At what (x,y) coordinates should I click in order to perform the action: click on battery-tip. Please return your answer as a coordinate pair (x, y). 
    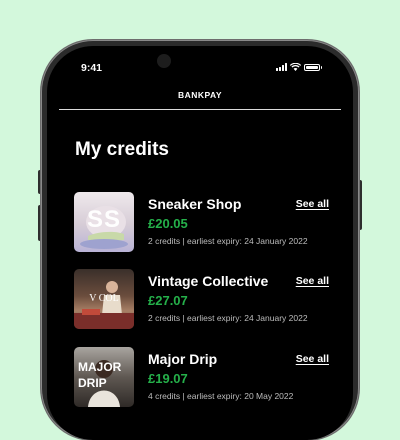
    Looking at the image, I should click on (321, 67).